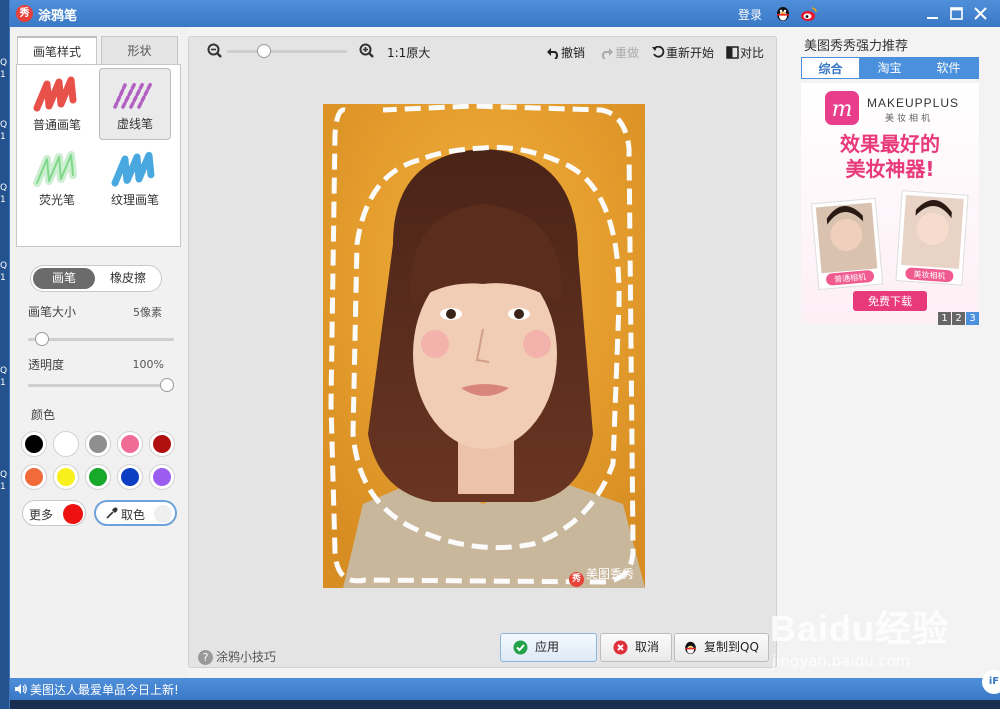 This screenshot has height=709, width=1000. I want to click on brush-style-grid: 普通画笔 虚线笔 荧光笔 纹理画笔, so click(98, 155).